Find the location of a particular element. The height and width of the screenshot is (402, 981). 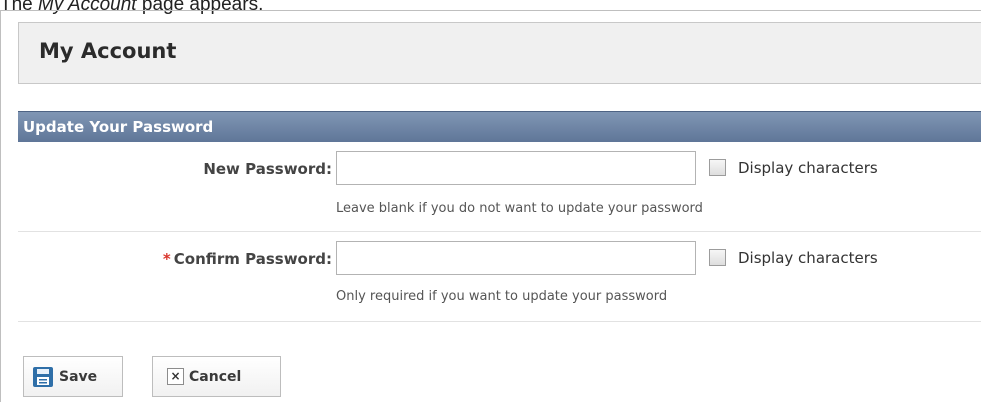

confirm-password-display-checkbox is located at coordinates (717, 257).